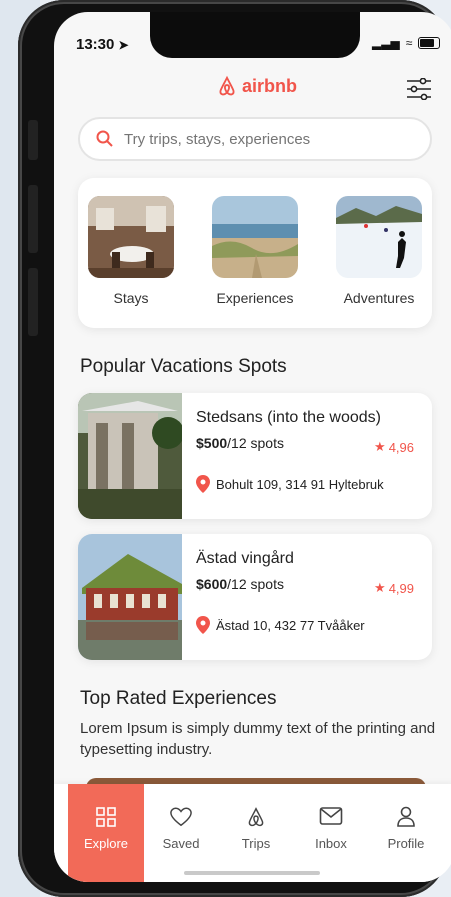 Image resolution: width=451 pixels, height=897 pixels. I want to click on spot-price: $500/12 spots, so click(240, 443).